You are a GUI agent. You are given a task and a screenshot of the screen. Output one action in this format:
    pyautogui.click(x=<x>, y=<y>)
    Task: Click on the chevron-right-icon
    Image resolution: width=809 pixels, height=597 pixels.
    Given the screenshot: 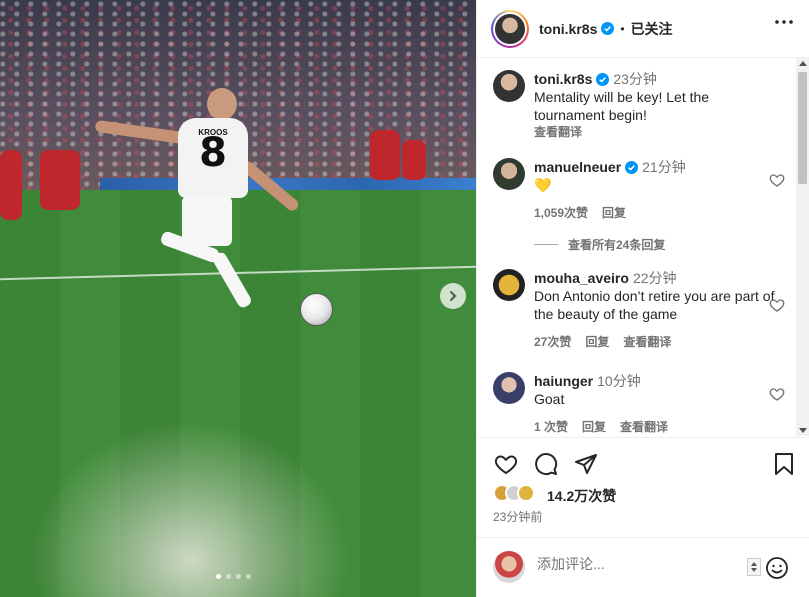 What is the action you would take?
    pyautogui.click(x=453, y=296)
    